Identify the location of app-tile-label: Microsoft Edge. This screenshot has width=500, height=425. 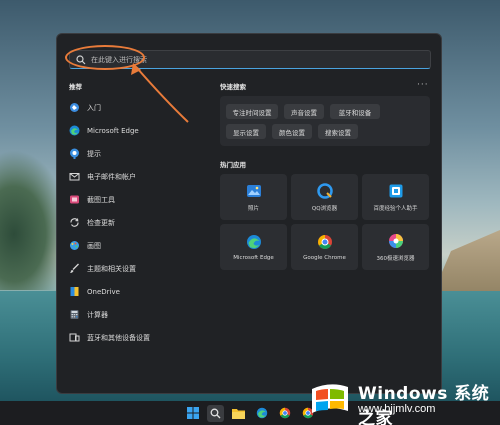
(253, 257).